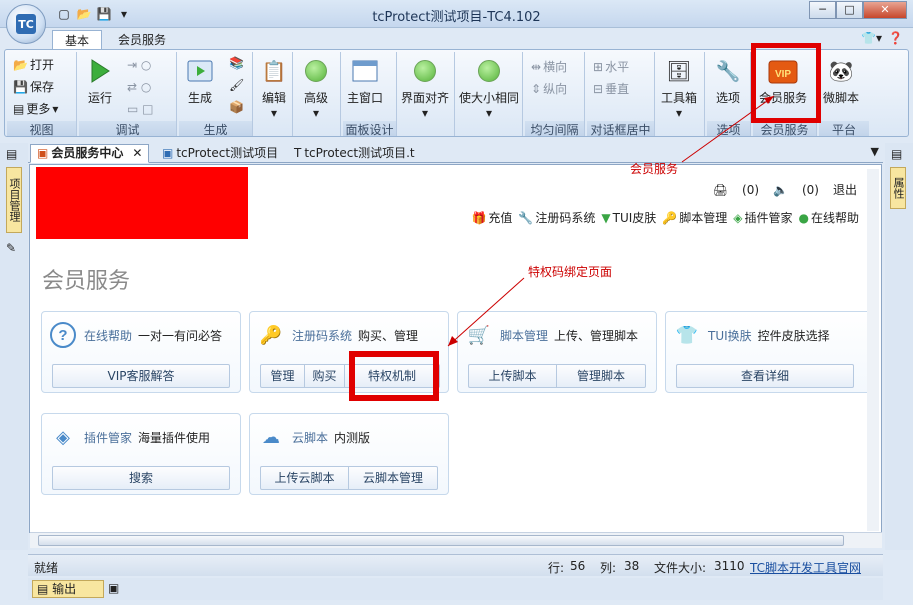  I want to click on line-value: 56, so click(578, 566).